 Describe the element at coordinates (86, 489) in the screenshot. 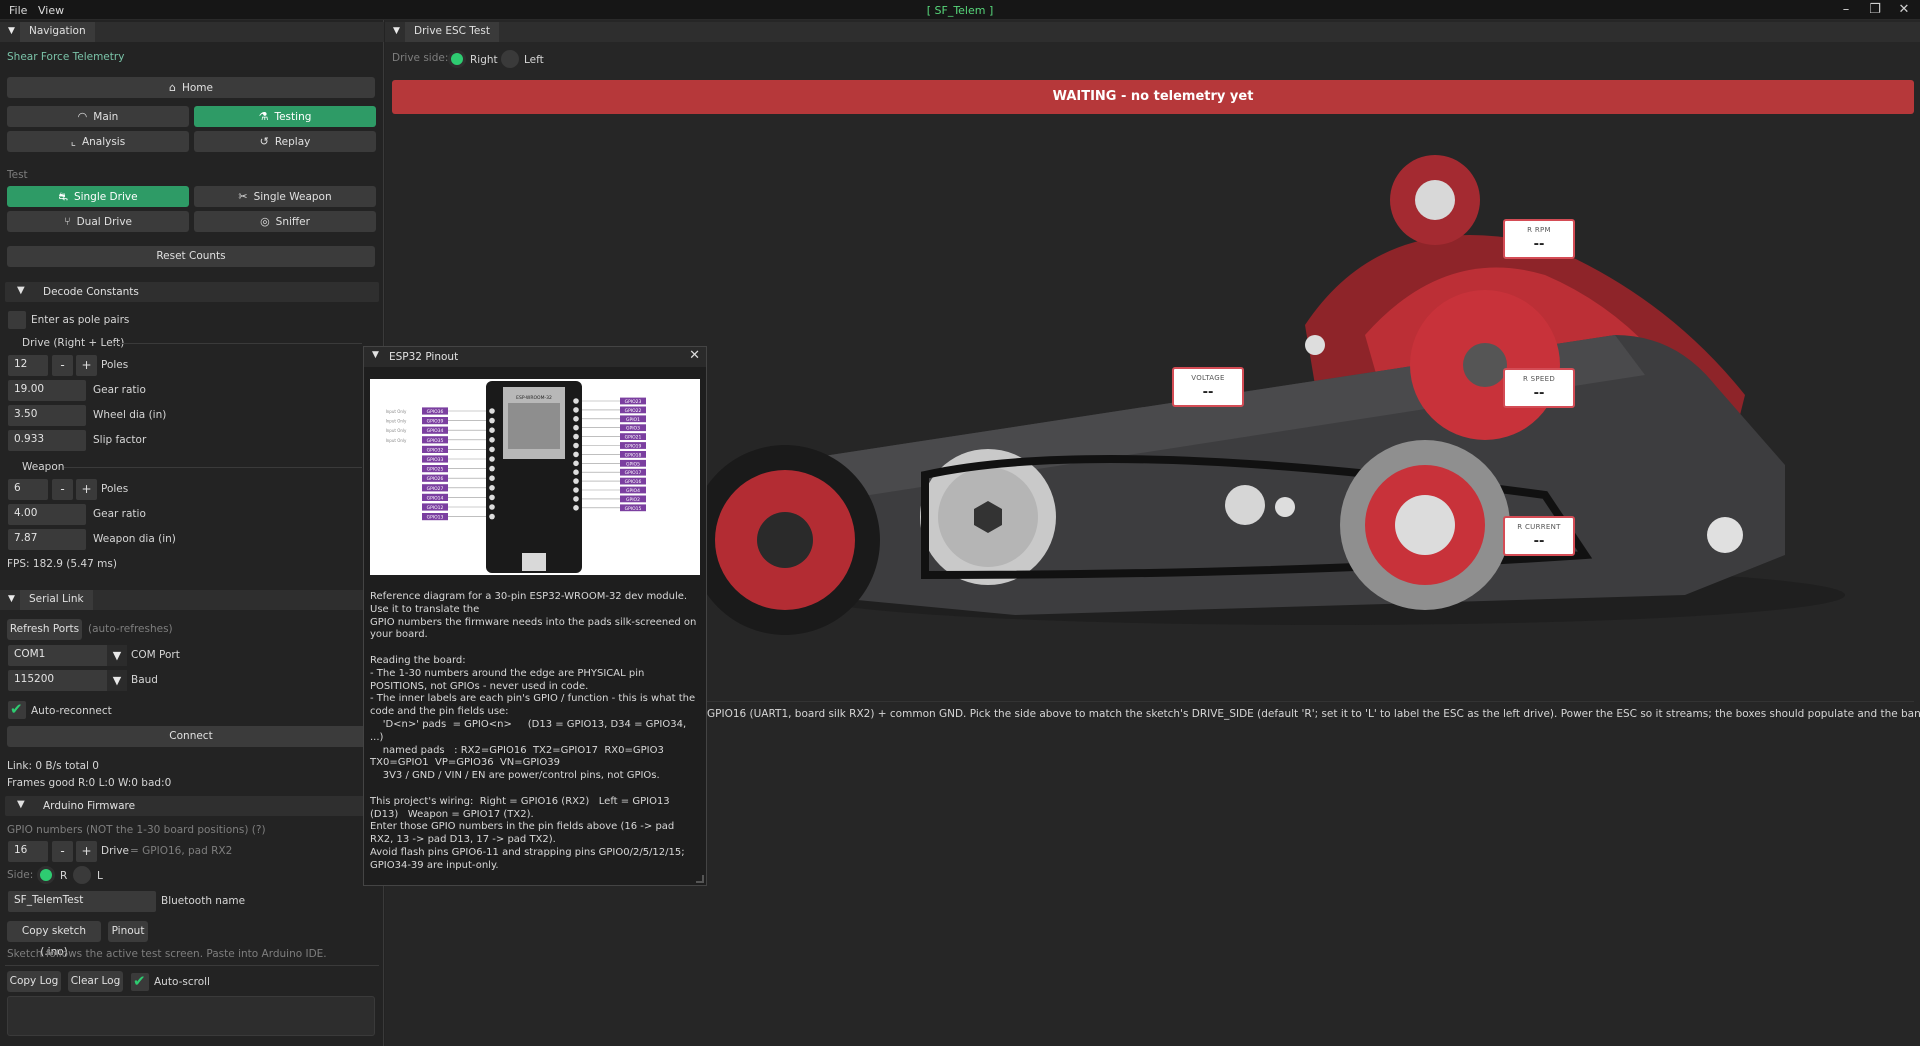

I see `weapon-poles-plus-button: +` at that location.